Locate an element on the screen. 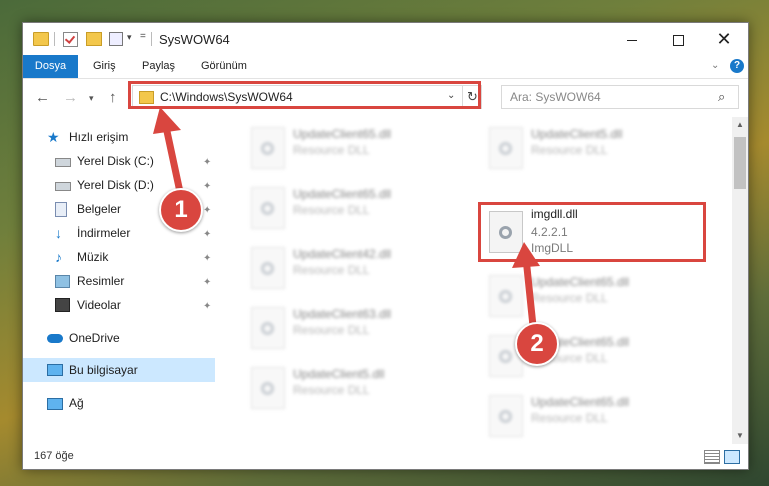  up-button: ↑ is located at coordinates (113, 97).